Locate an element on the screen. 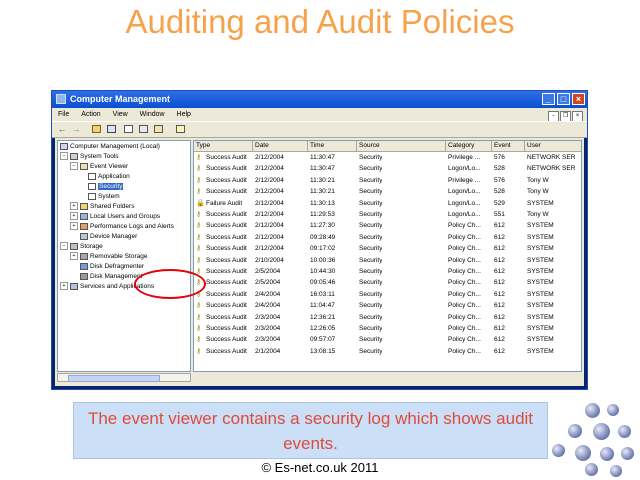 The width and height of the screenshot is (640, 480). tree-item-application: Application is located at coordinates (109, 177).